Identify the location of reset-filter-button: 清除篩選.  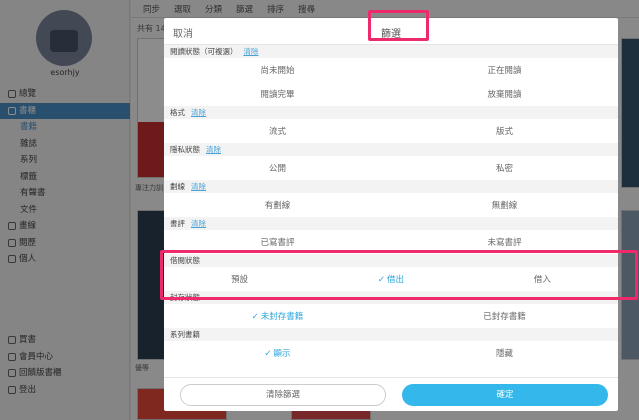
(283, 395).